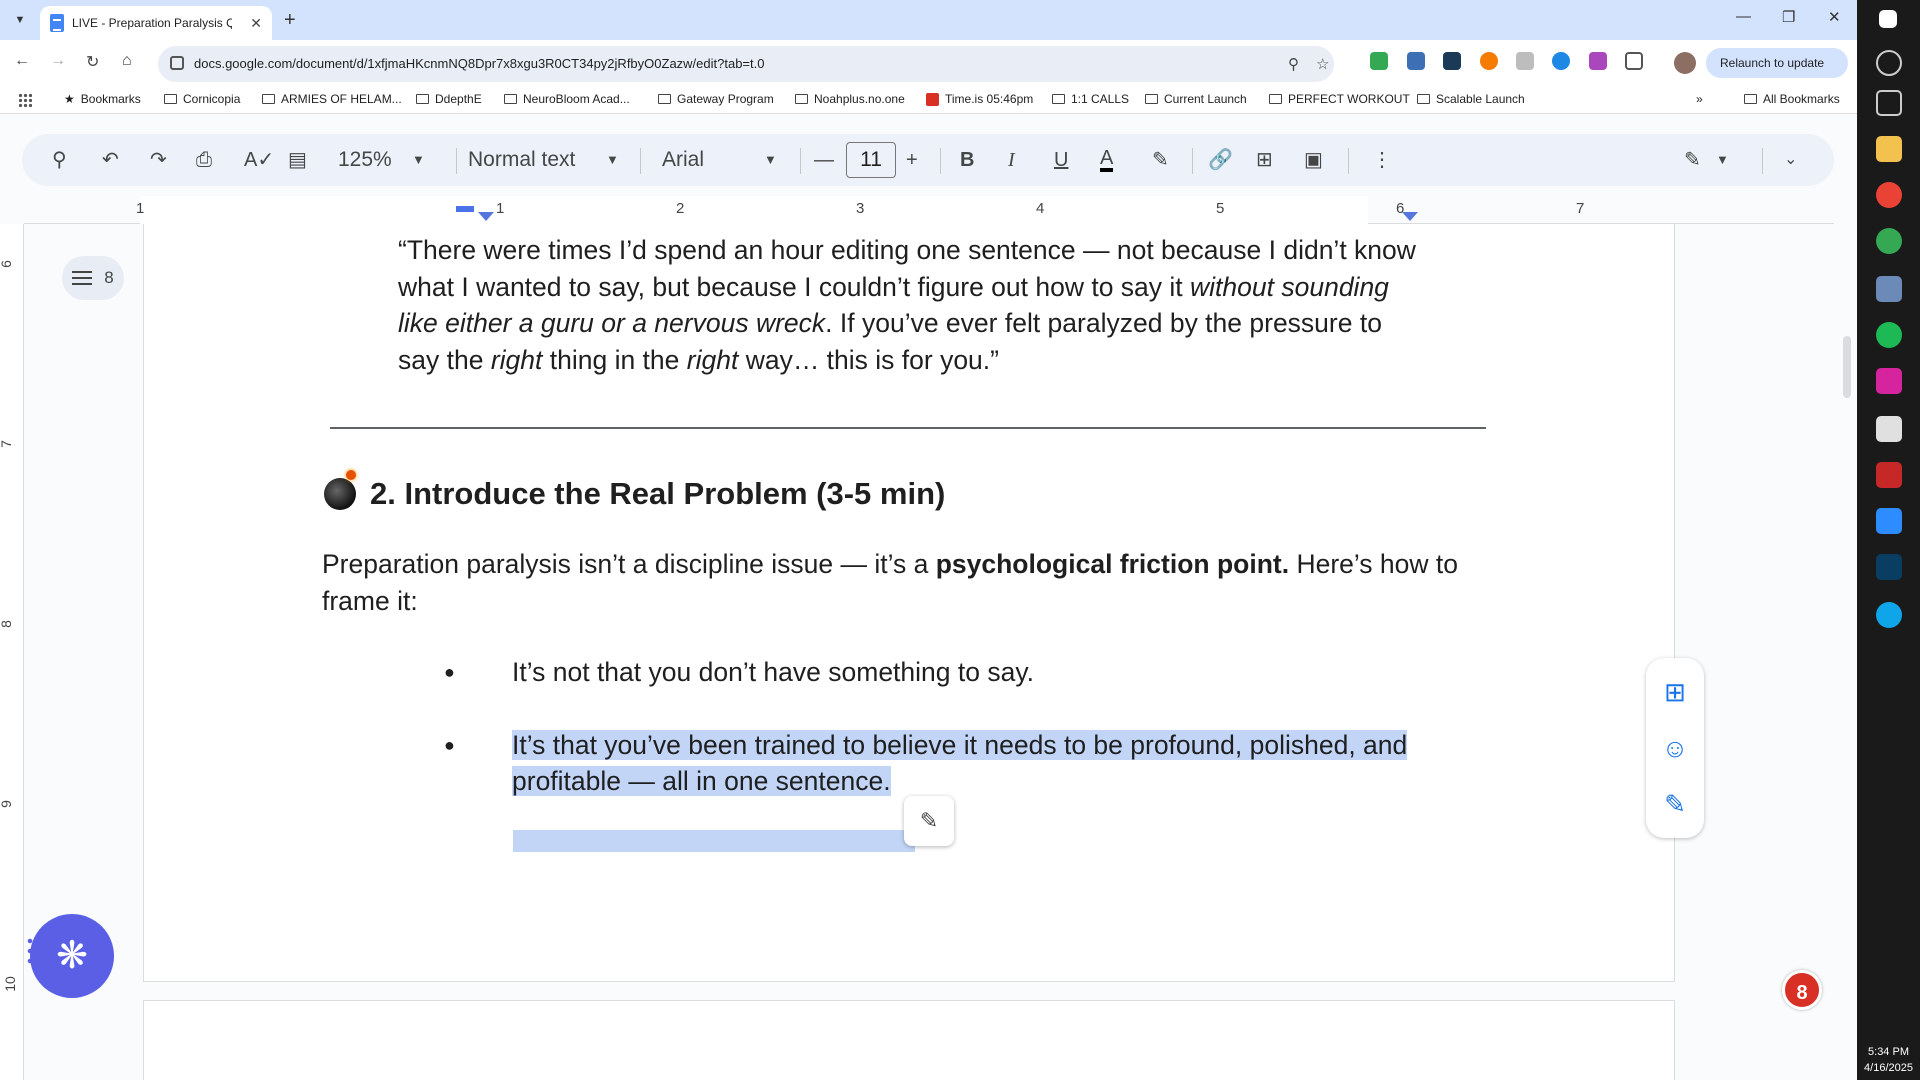 The height and width of the screenshot is (1080, 1920). What do you see at coordinates (1220, 160) in the screenshot?
I see `link-icon: 🔗` at bounding box center [1220, 160].